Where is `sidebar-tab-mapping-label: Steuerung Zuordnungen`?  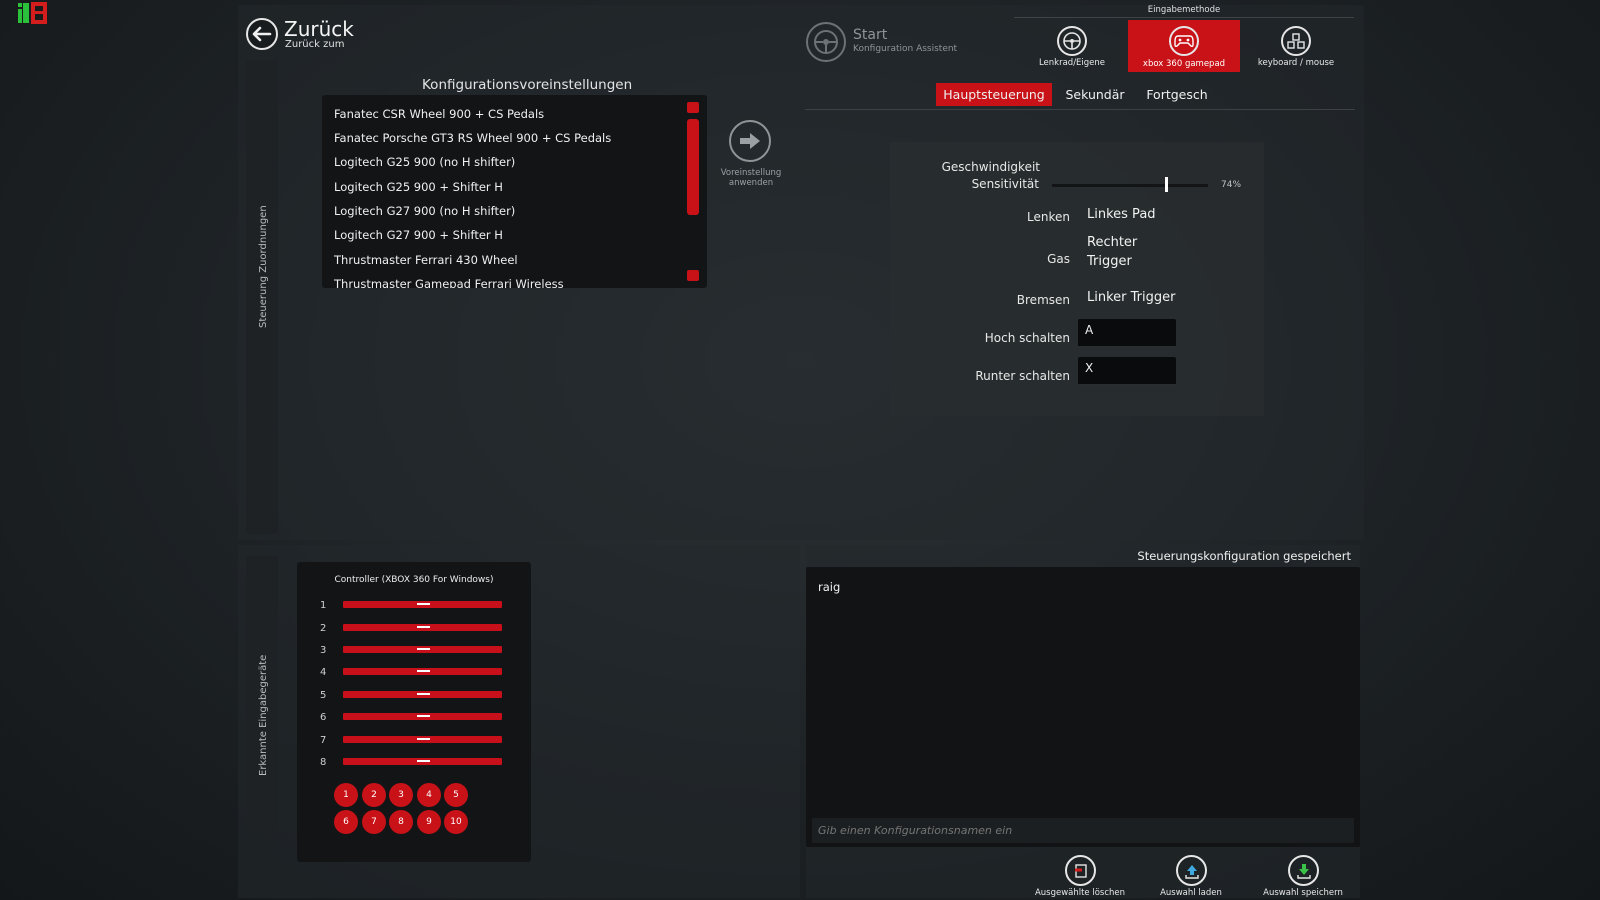
sidebar-tab-mapping-label: Steuerung Zuordnungen is located at coordinates (263, 266).